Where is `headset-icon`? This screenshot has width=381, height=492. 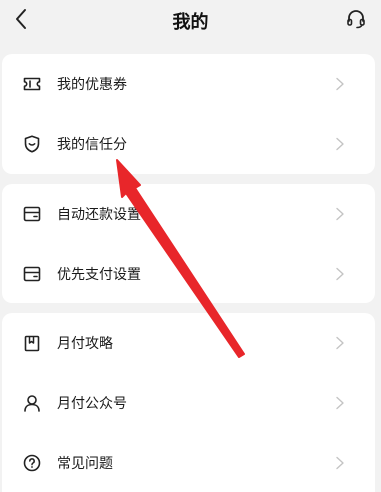
headset-icon is located at coordinates (356, 19).